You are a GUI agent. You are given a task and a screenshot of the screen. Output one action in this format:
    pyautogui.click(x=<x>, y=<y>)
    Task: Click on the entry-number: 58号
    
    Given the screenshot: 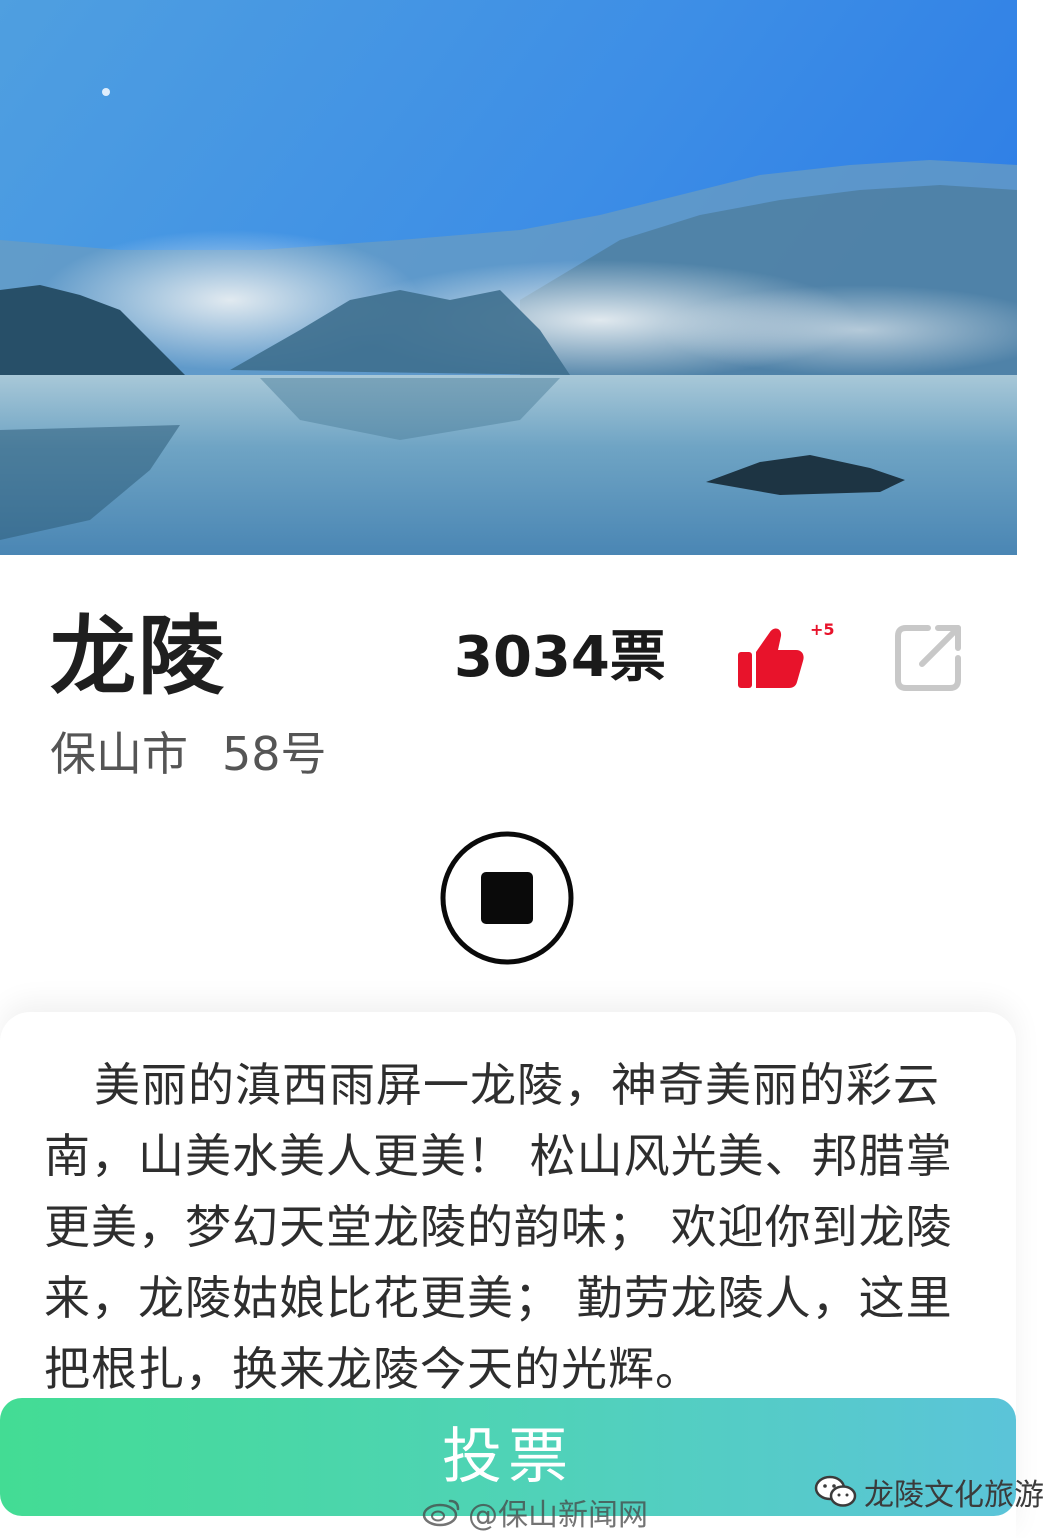 What is the action you would take?
    pyautogui.click(x=274, y=754)
    